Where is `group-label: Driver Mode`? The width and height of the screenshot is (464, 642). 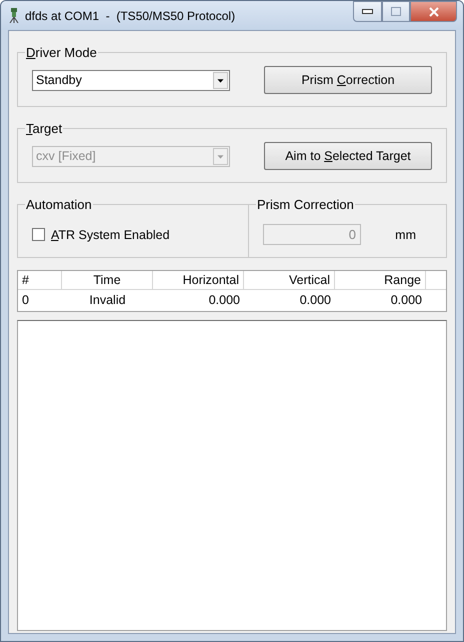
group-label: Driver Mode is located at coordinates (61, 52).